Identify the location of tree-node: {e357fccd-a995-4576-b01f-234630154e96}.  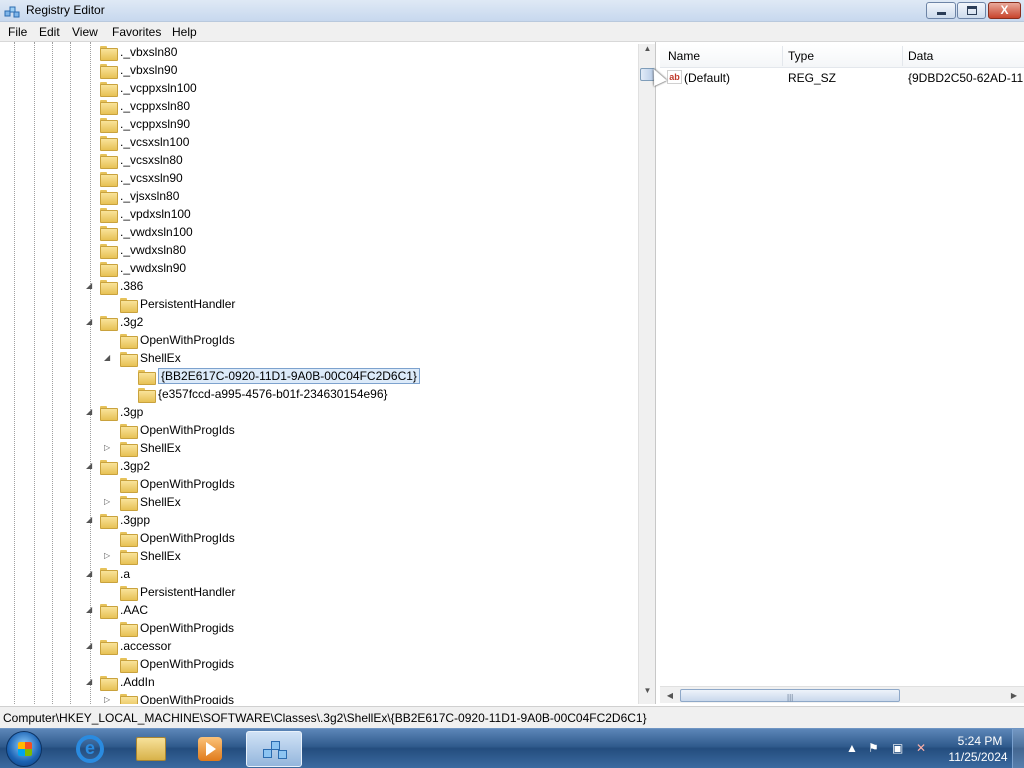
(315, 395).